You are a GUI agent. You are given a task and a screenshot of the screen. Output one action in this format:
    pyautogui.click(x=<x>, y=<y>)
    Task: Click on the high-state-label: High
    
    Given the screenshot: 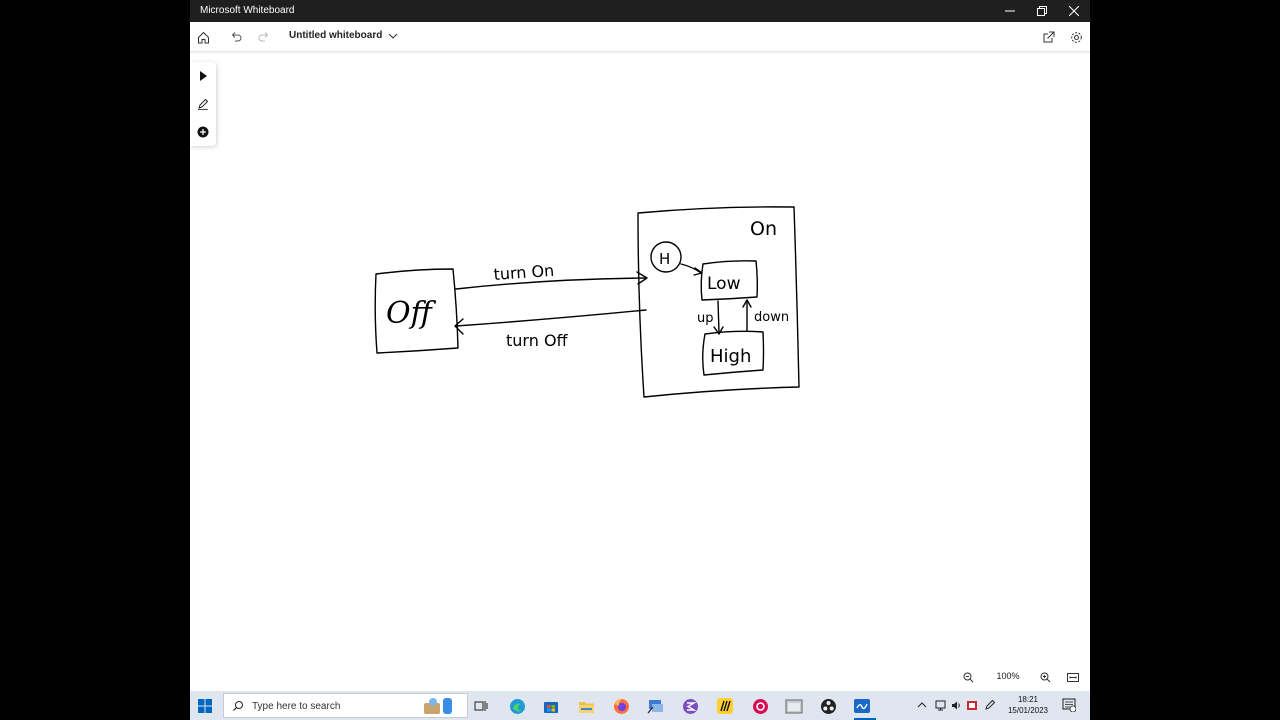 What is the action you would take?
    pyautogui.click(x=730, y=356)
    